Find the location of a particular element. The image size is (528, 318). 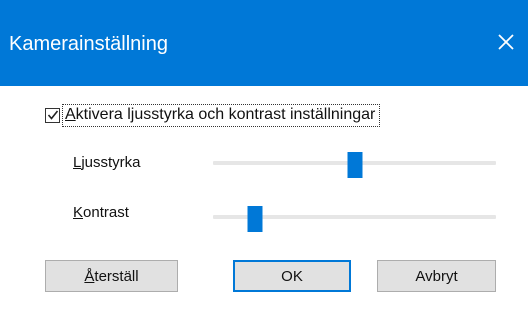

contrast-slider is located at coordinates (354, 219).